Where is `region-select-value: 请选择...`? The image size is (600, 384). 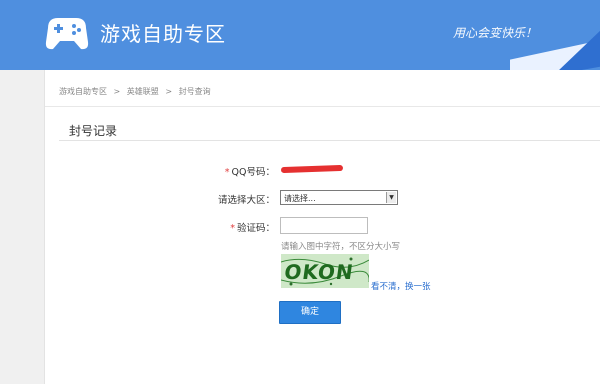
region-select-value: 请选择... is located at coordinates (300, 198).